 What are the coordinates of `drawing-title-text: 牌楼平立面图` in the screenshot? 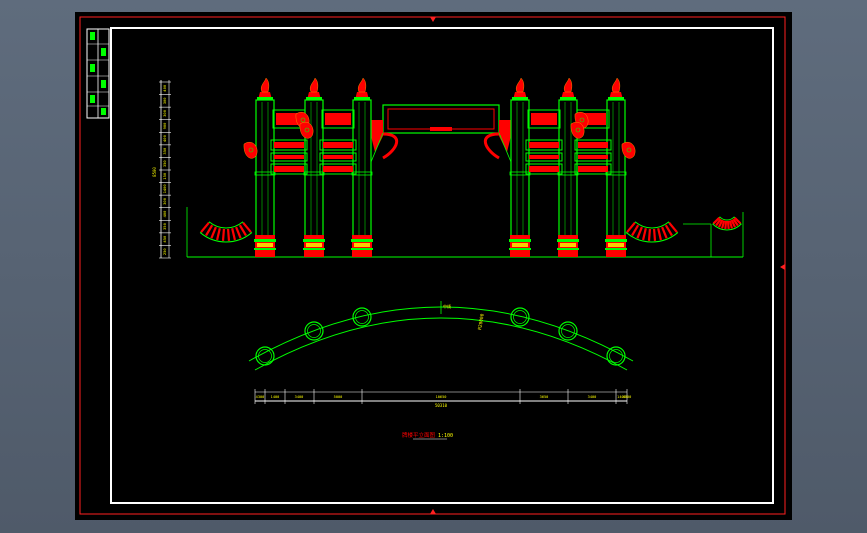 It's located at (419, 435).